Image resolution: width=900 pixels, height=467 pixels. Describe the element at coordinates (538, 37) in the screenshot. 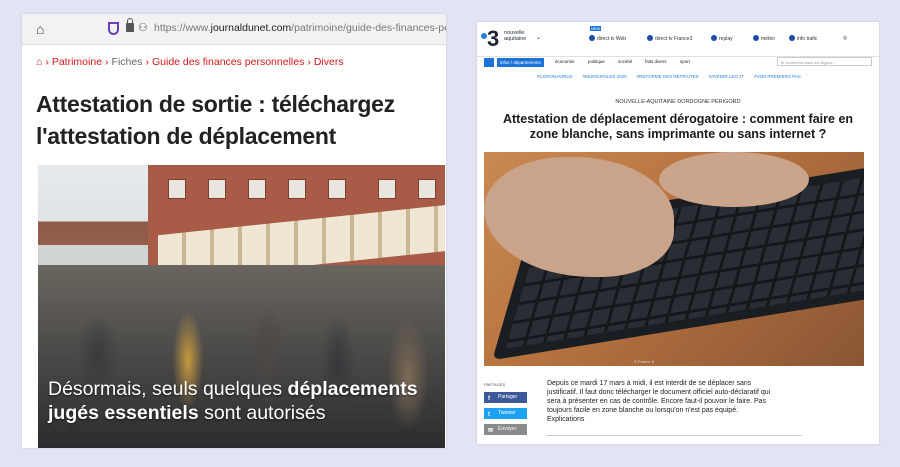

I see `chevron-down-icon: ⌄` at that location.